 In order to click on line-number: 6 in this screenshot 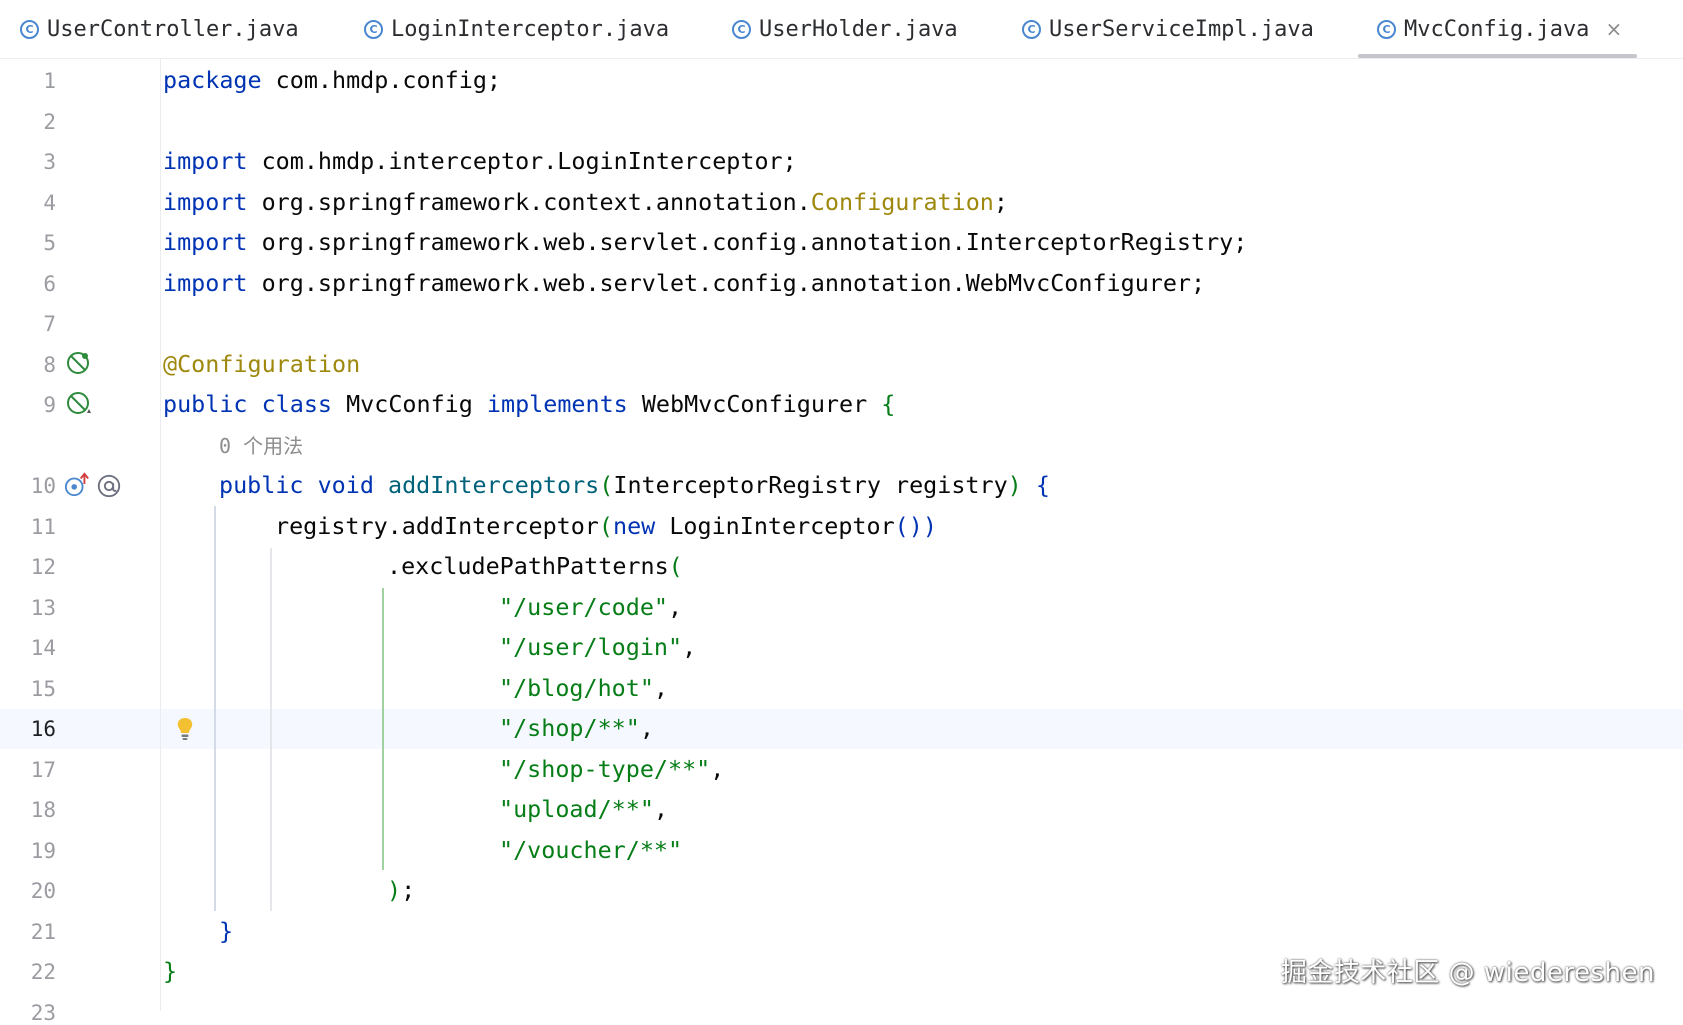, I will do `click(49, 284)`.